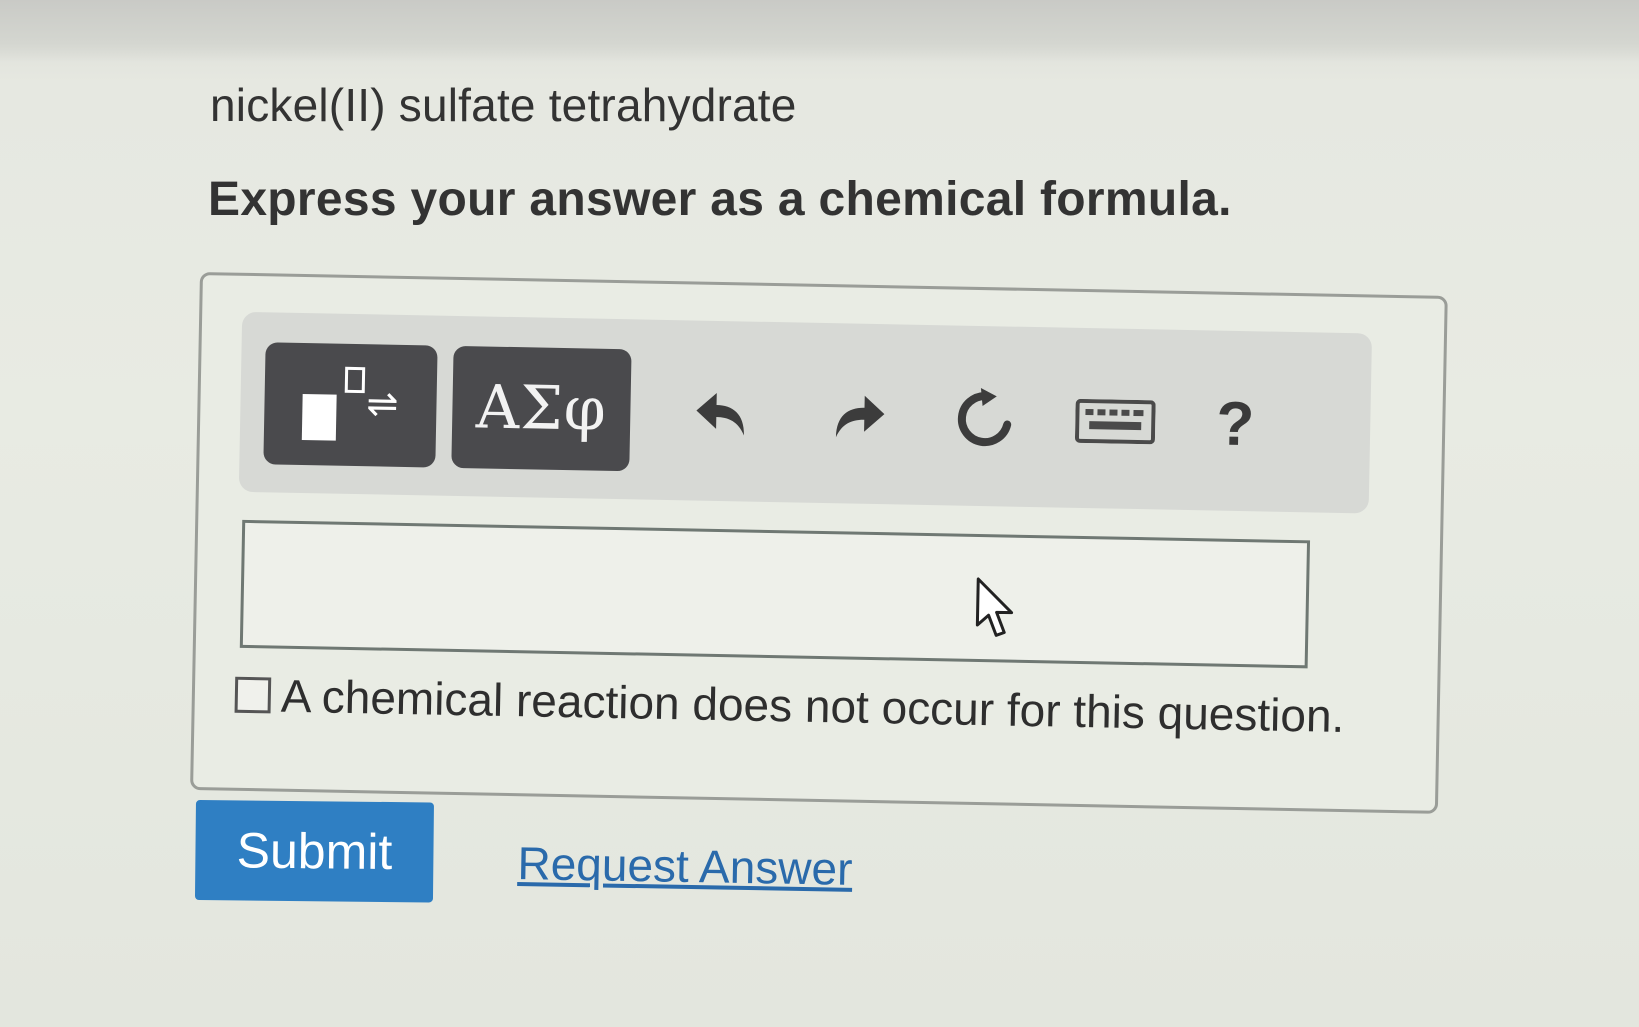  I want to click on request-answer-link: Request Answer, so click(685, 866).